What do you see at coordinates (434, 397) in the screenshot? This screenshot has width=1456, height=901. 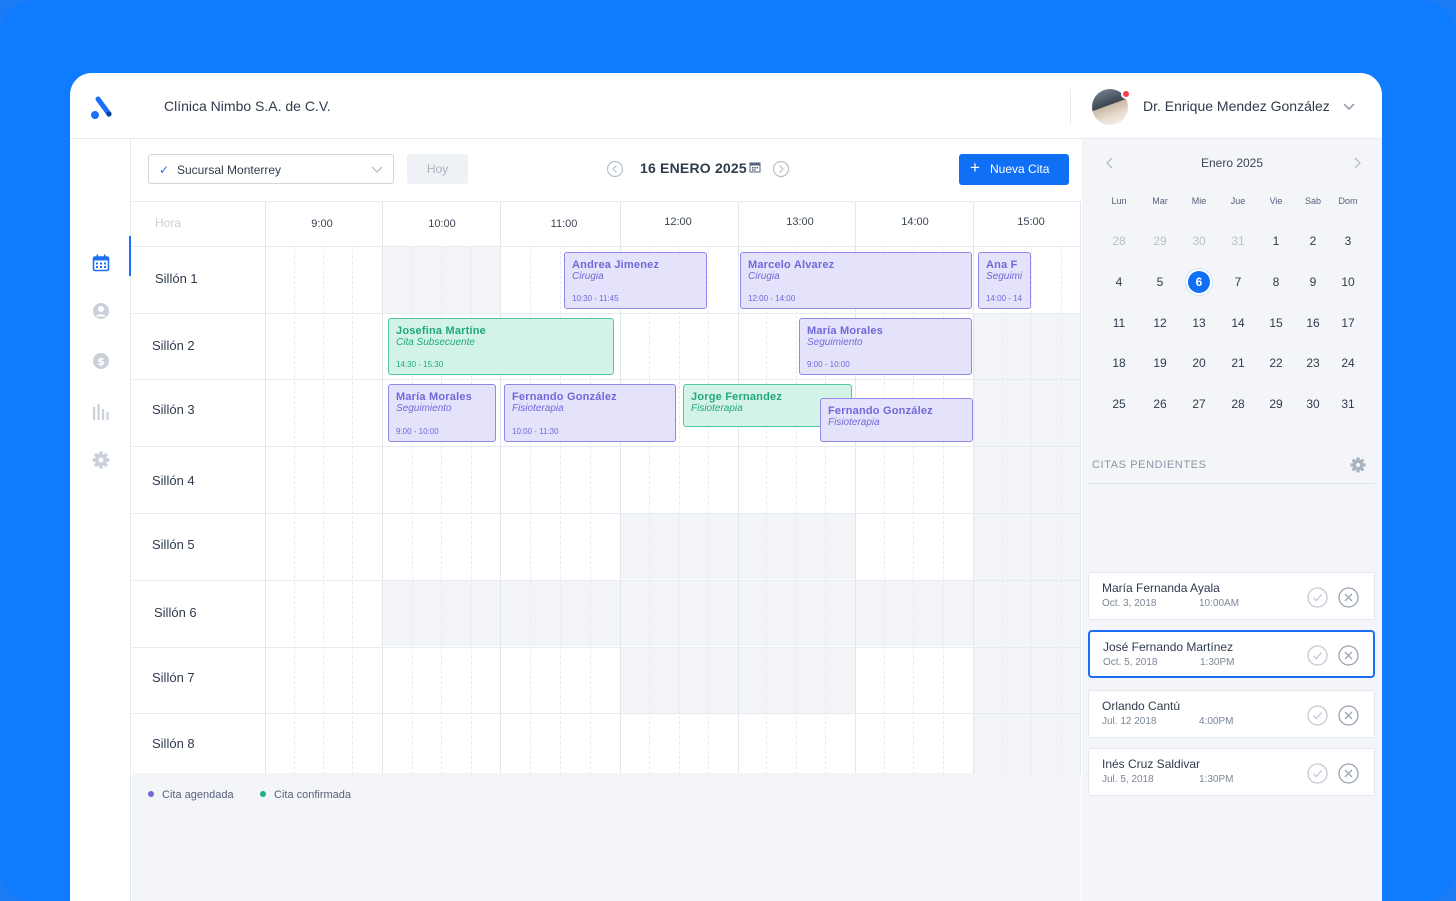 I see `appointment-name: María Morales` at bounding box center [434, 397].